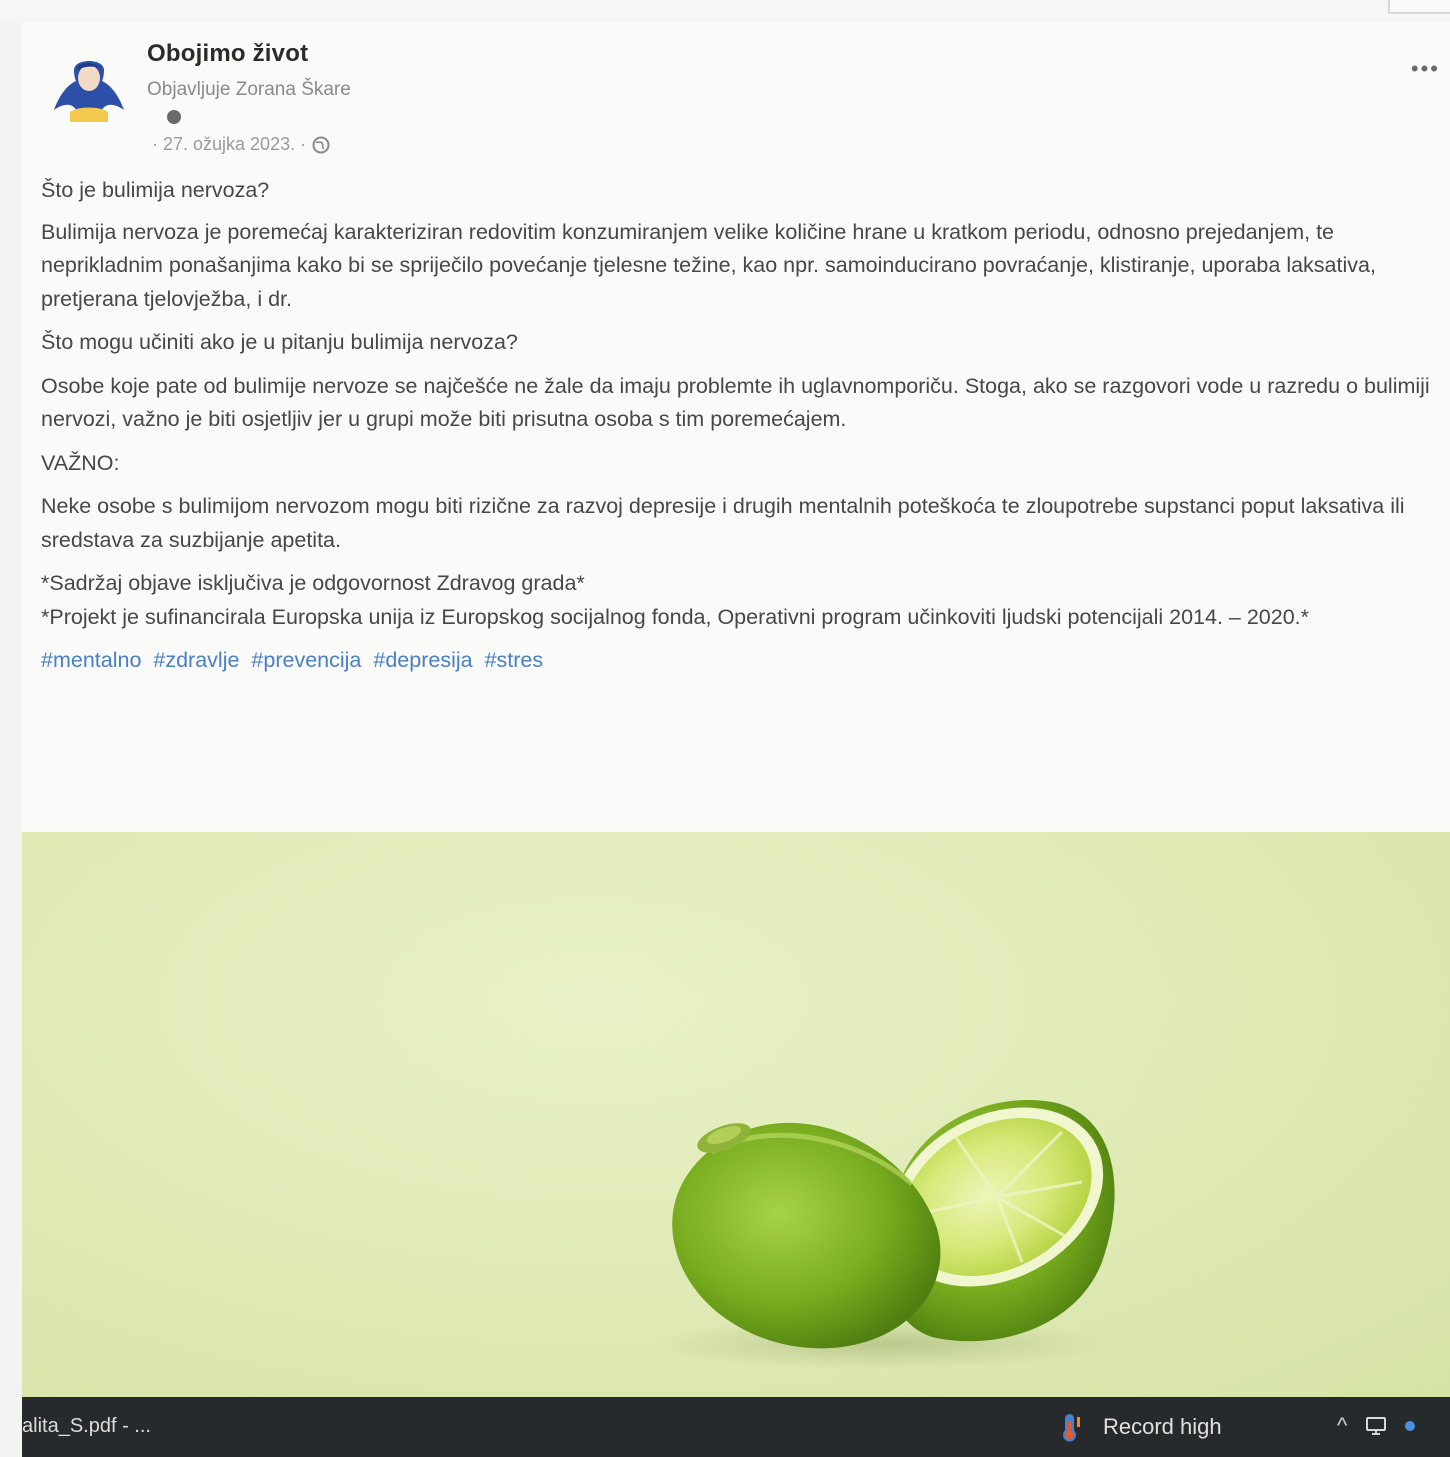 This screenshot has height=1457, width=1450. I want to click on network-icon, so click(1410, 1426).